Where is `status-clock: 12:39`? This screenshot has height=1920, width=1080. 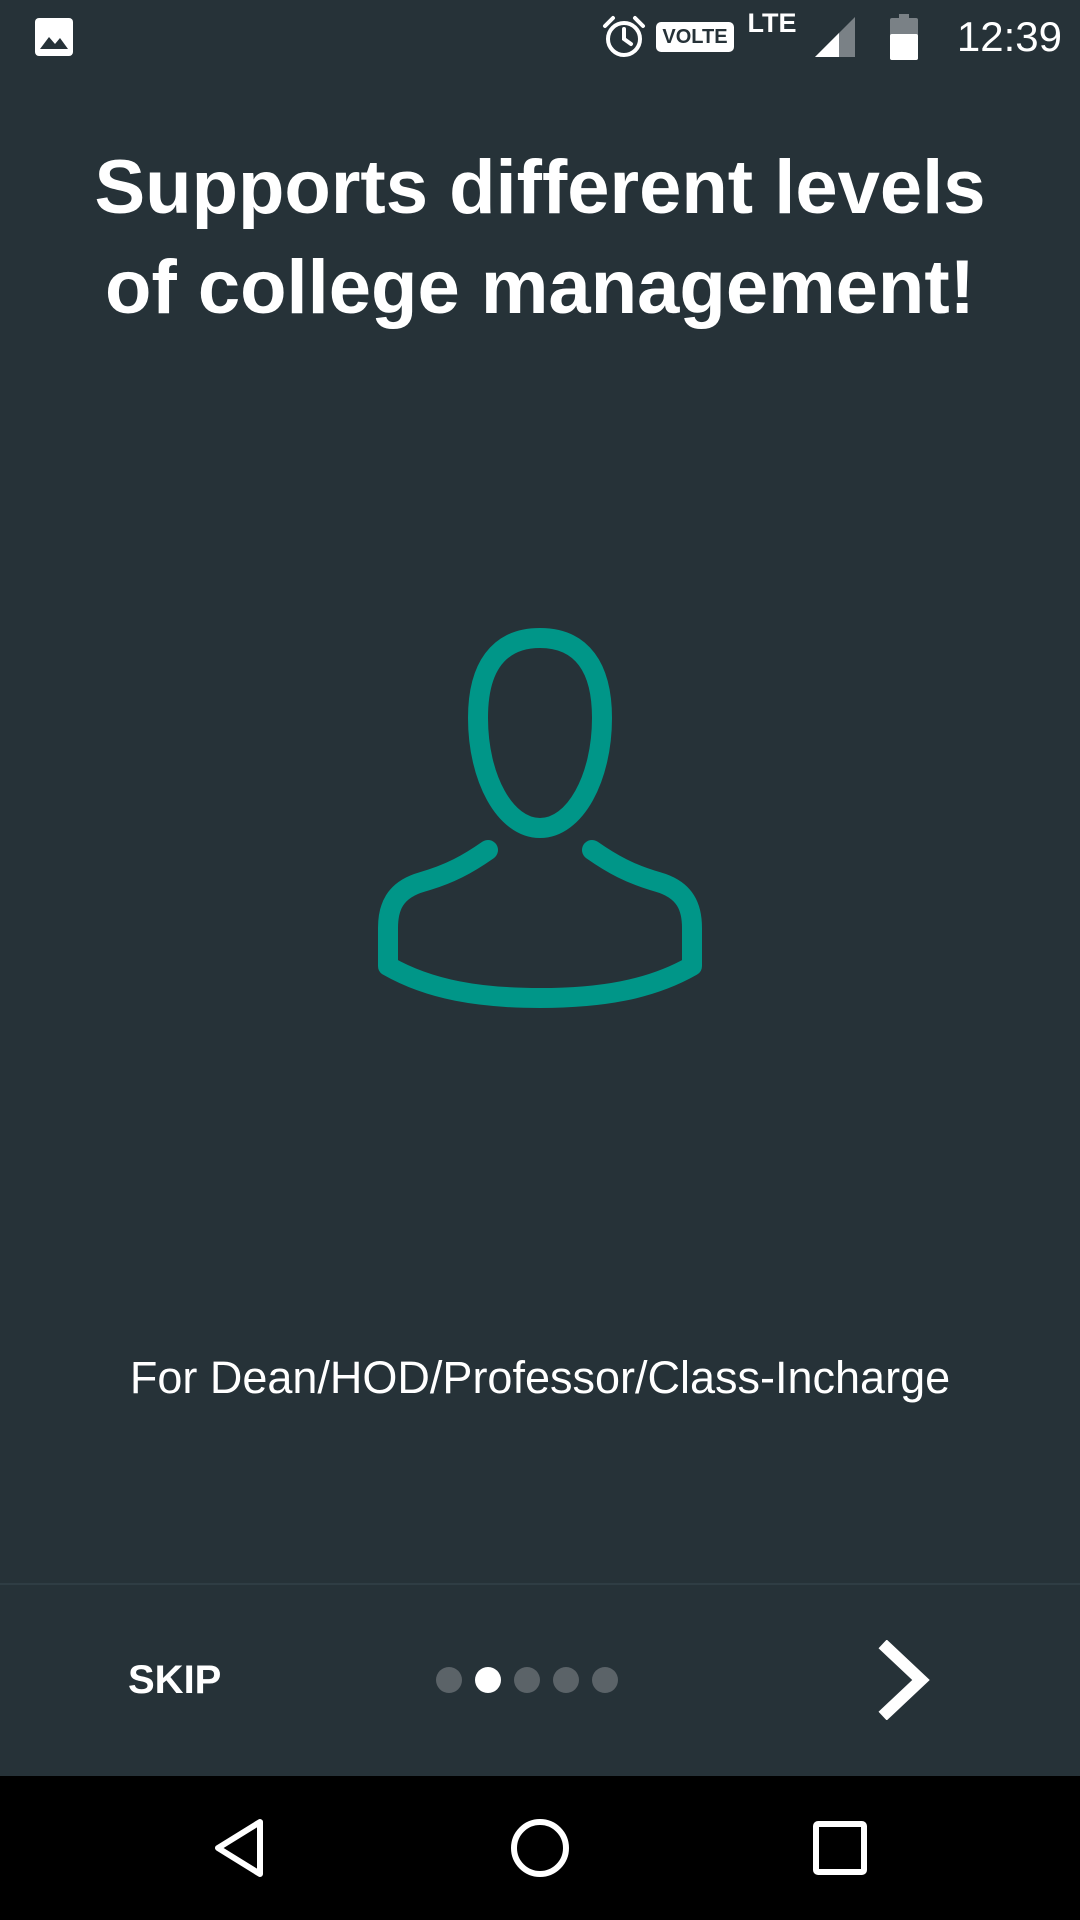
status-clock: 12:39 is located at coordinates (1009, 36).